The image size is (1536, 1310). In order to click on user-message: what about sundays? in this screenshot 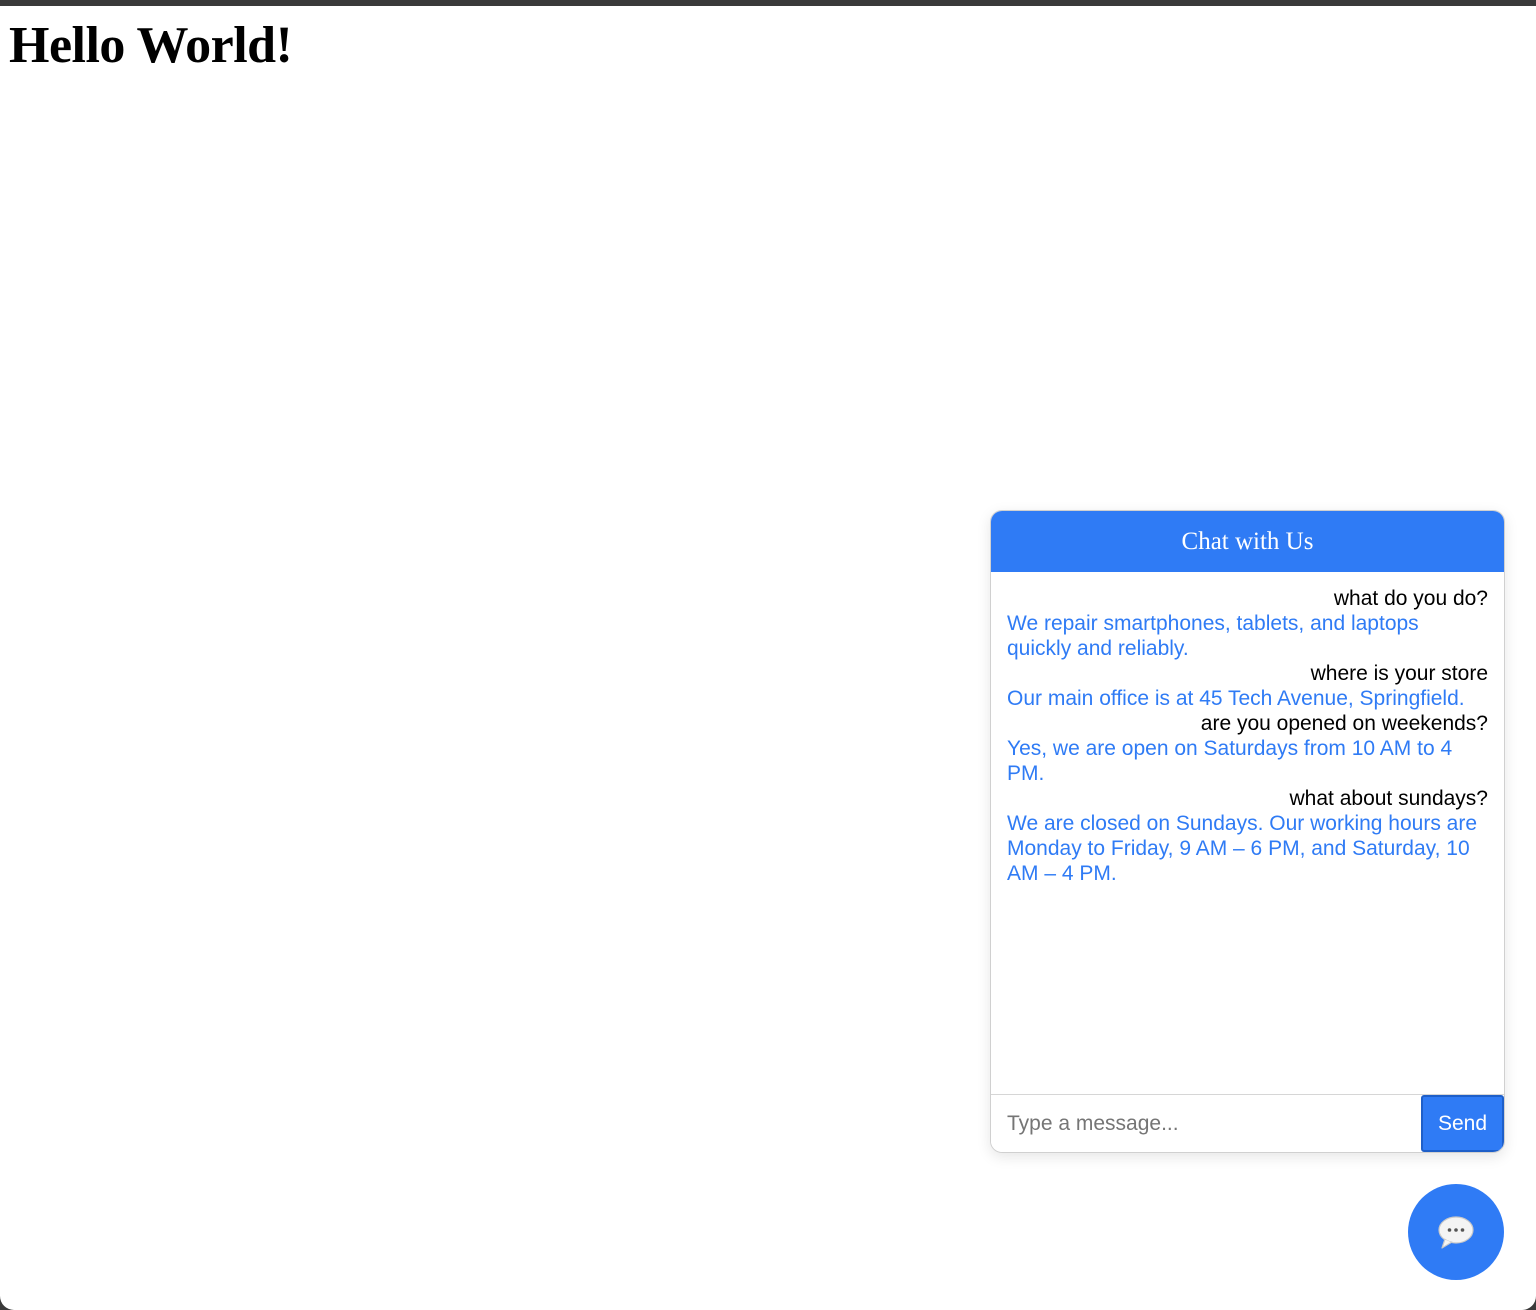, I will do `click(1388, 798)`.